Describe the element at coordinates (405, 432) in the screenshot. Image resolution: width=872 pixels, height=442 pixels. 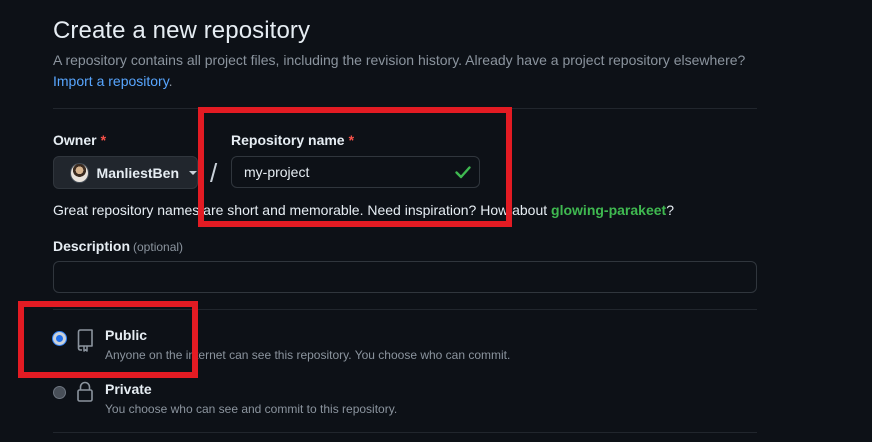
I see `bottom-divider` at that location.